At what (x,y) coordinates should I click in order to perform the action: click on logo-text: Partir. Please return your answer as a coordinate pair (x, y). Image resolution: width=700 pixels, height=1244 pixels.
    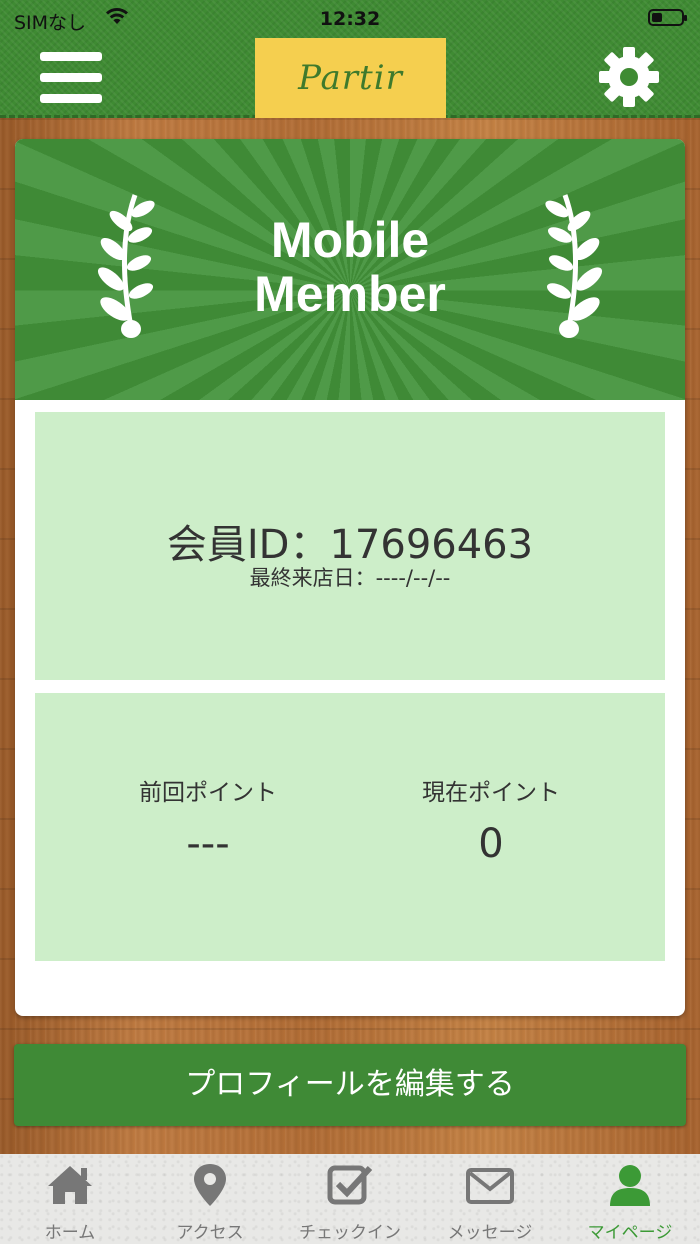
    Looking at the image, I should click on (350, 78).